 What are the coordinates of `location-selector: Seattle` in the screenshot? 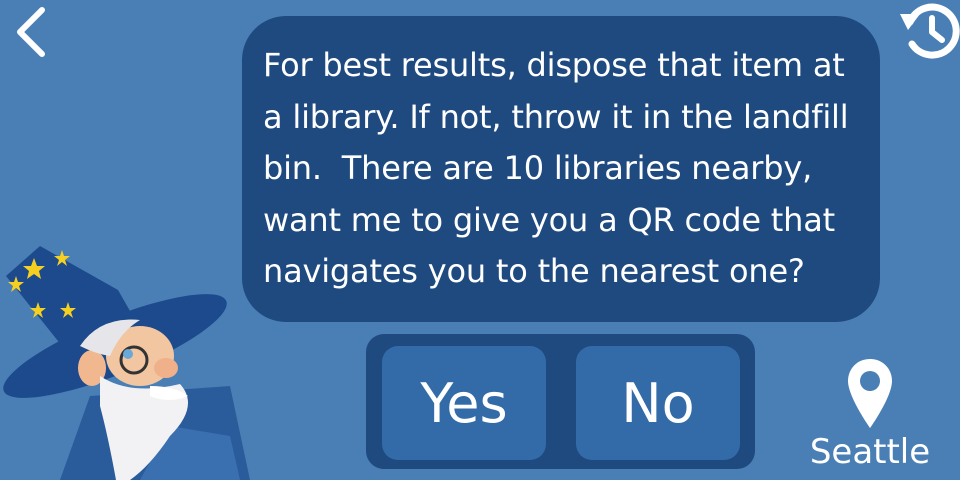 It's located at (870, 416).